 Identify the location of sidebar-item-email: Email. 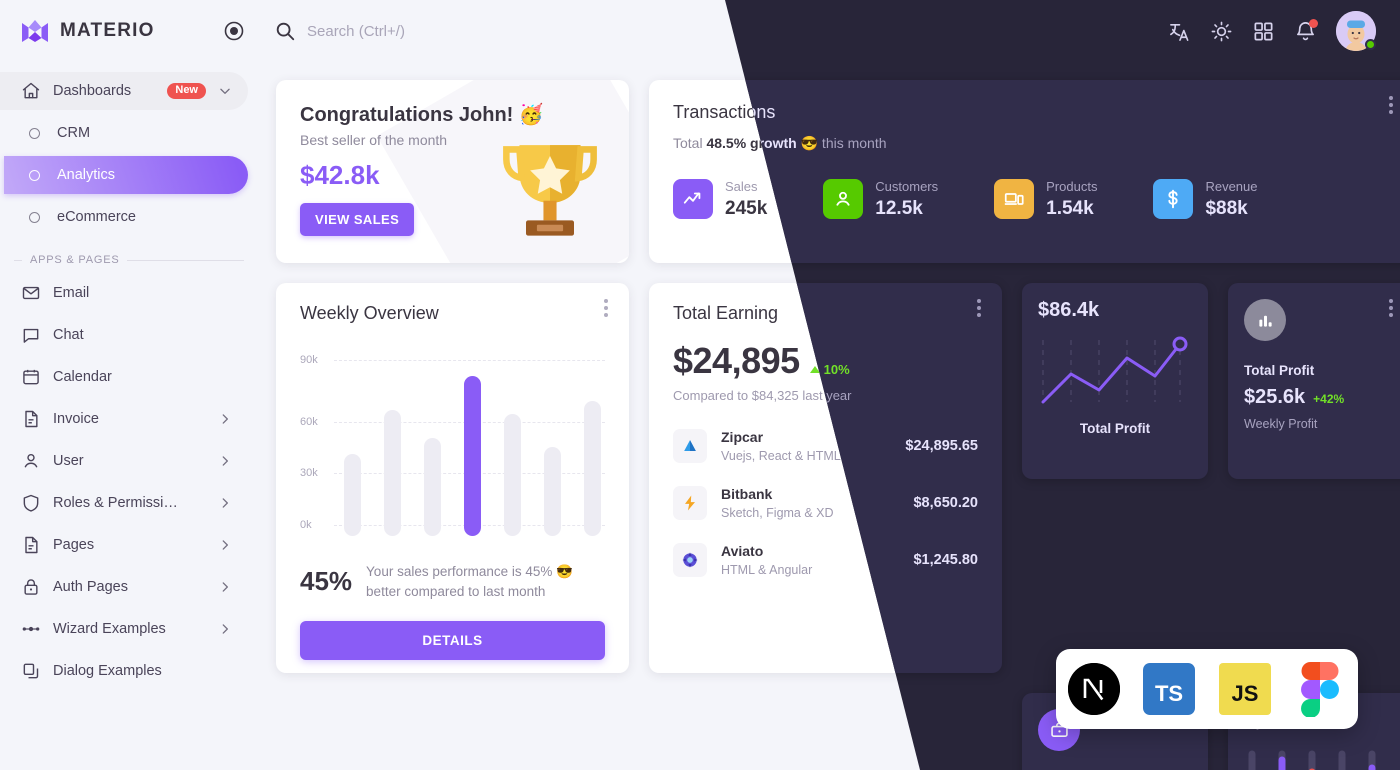
(124, 293).